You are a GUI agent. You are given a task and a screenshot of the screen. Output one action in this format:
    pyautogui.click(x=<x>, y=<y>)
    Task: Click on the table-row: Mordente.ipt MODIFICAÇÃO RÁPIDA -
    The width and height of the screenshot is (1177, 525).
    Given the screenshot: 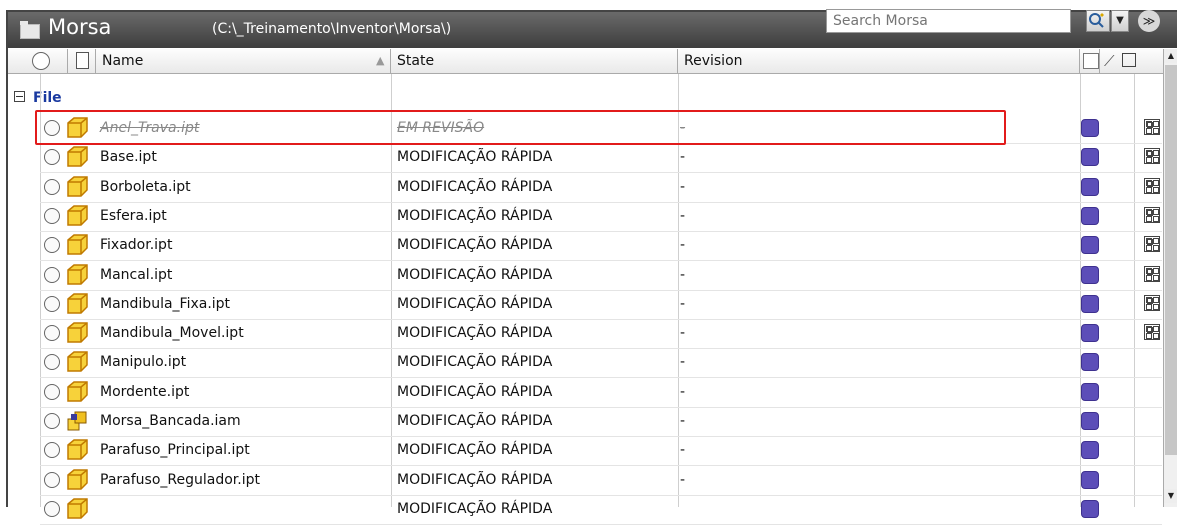 What is the action you would take?
    pyautogui.click(x=601, y=393)
    